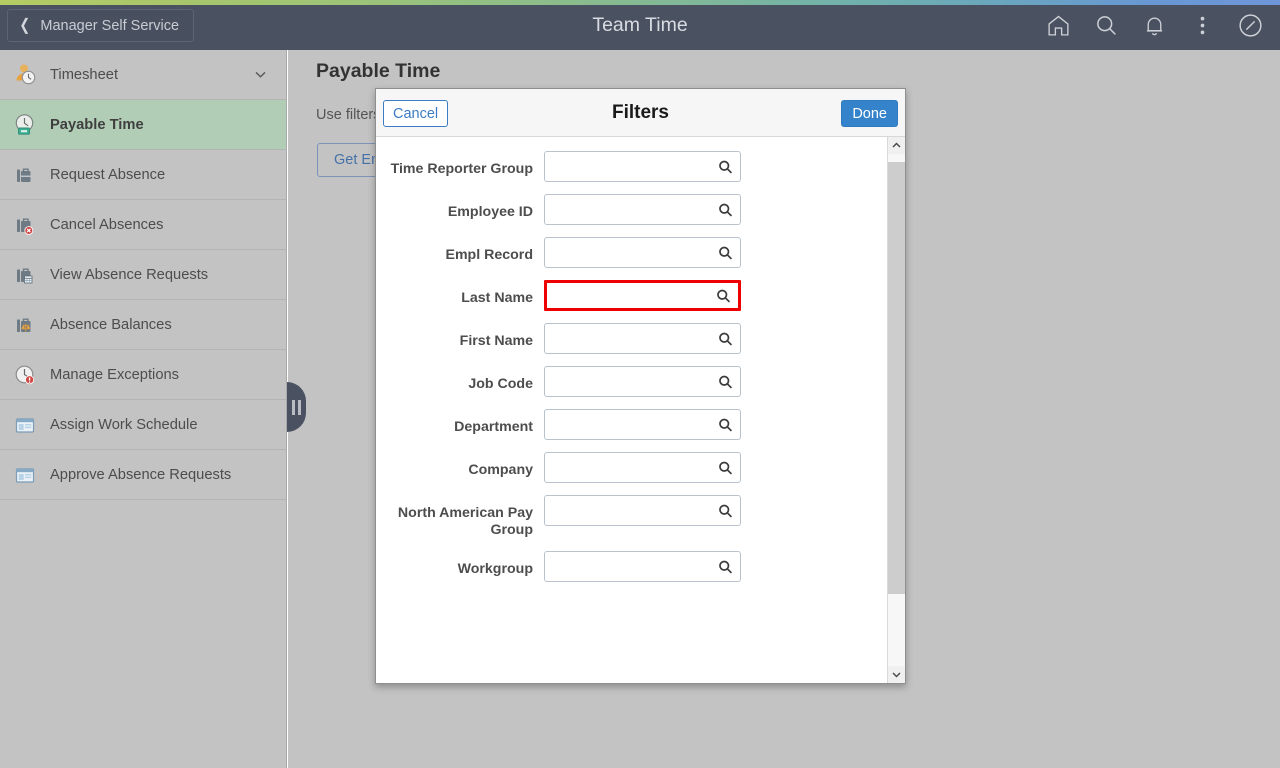 Image resolution: width=1280 pixels, height=768 pixels. I want to click on filter-row-employee-id: Employee ID, so click(632, 209).